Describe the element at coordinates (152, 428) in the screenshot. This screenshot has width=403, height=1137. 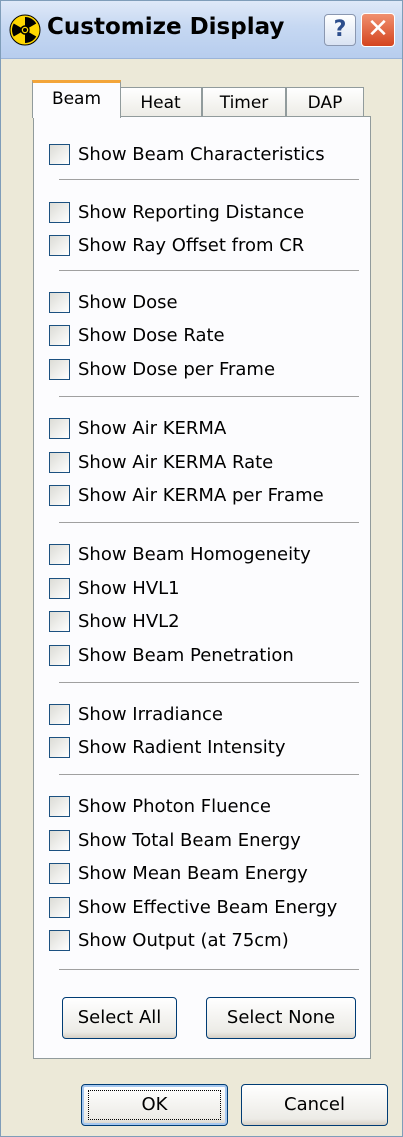
I see `checkbox-label: Show Air KERMA` at that location.